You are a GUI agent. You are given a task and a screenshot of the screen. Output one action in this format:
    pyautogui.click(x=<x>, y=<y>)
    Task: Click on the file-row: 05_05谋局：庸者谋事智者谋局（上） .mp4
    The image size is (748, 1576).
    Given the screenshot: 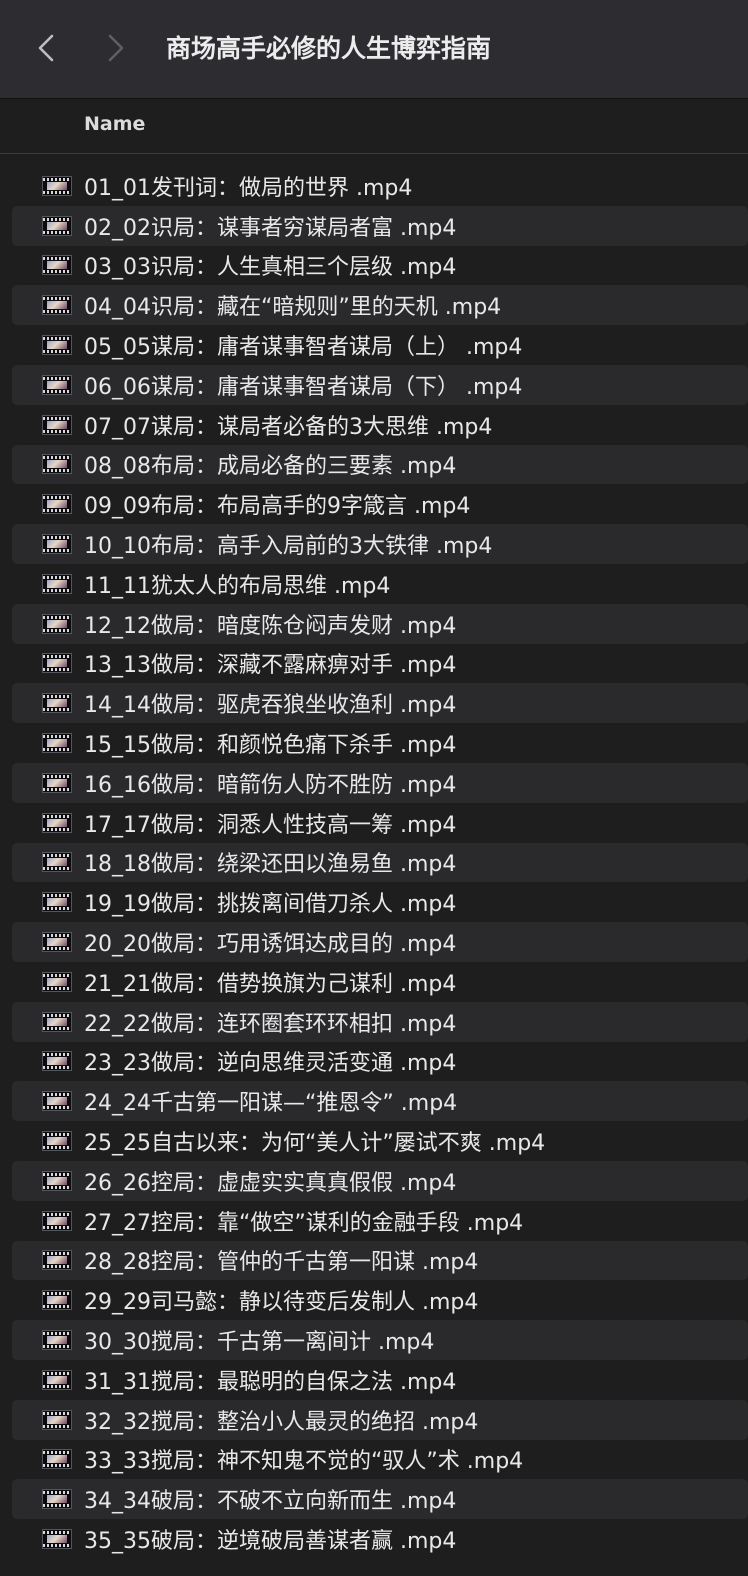 What is the action you would take?
    pyautogui.click(x=380, y=345)
    